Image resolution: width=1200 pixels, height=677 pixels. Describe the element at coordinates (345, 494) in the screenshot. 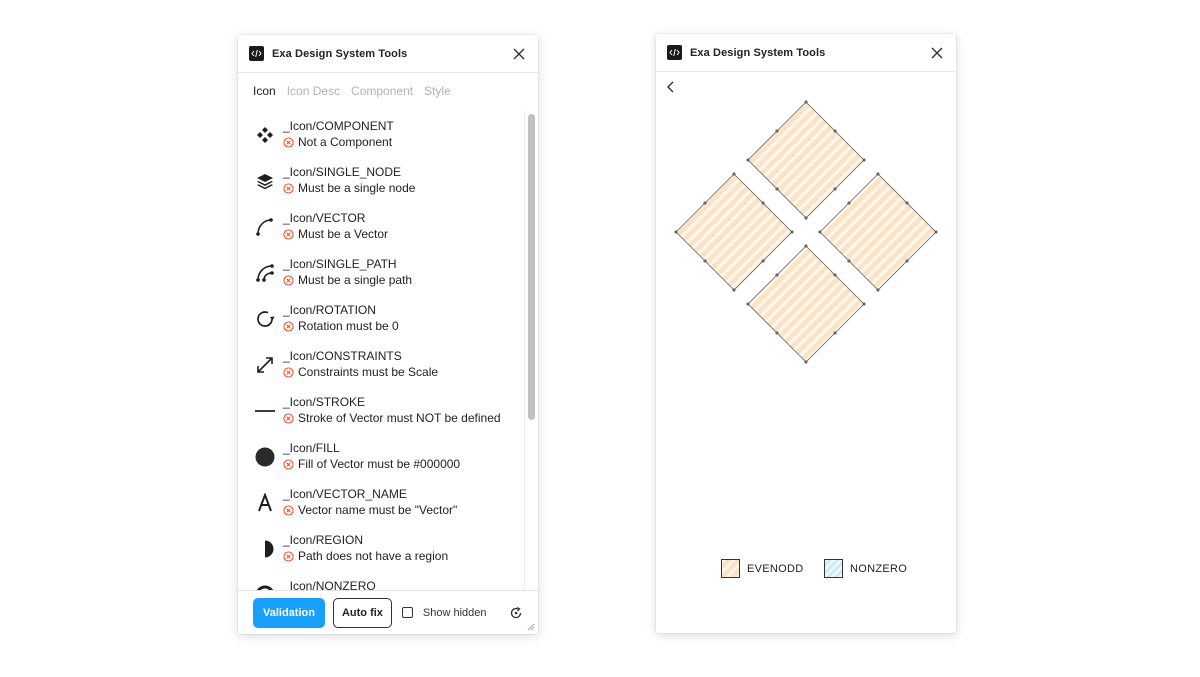

I see `item-name: _Icon/VECTOR_NAME` at that location.